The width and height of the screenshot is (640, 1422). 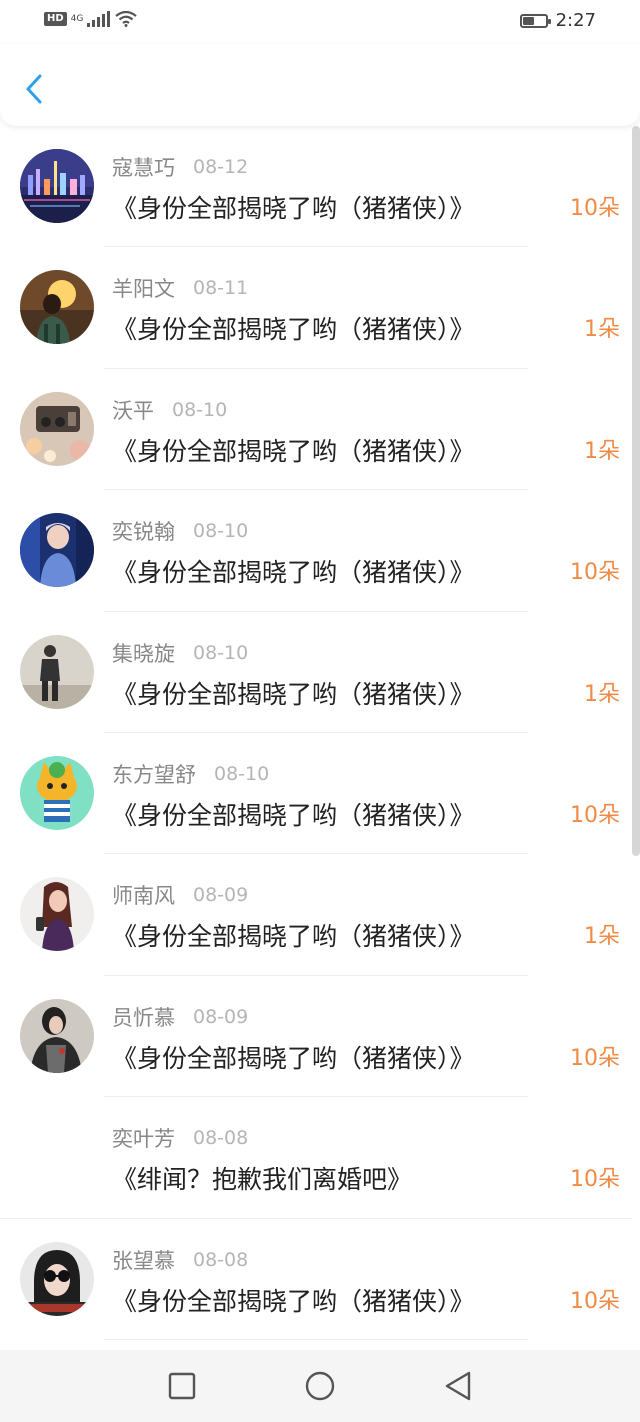 I want to click on home-button, so click(x=320, y=1386).